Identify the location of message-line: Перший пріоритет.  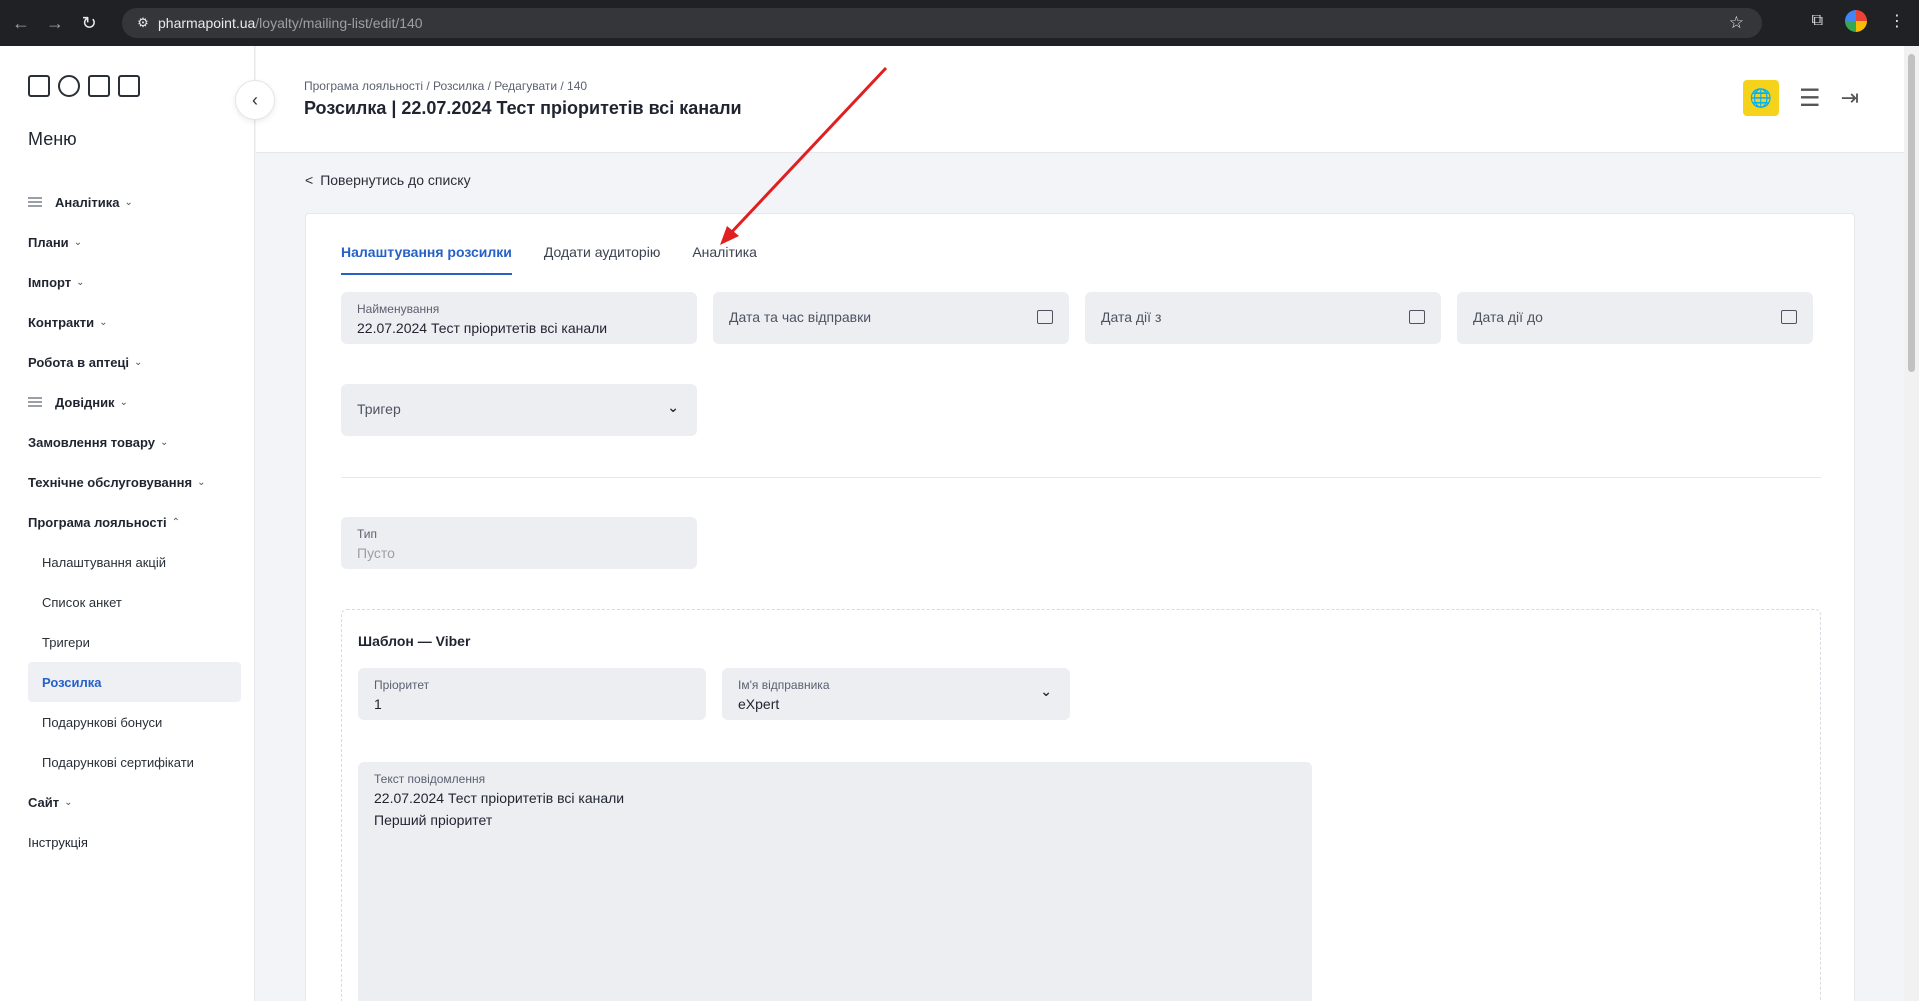
(433, 820).